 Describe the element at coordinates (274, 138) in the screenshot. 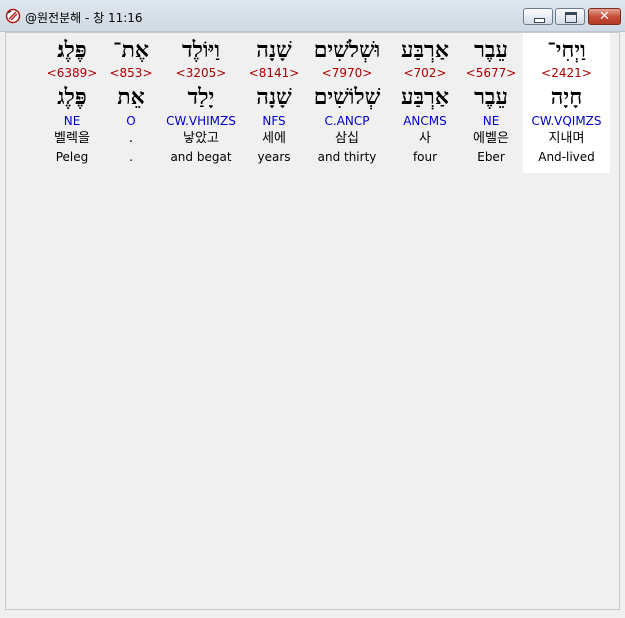

I see `korean-gloss: 세에` at that location.